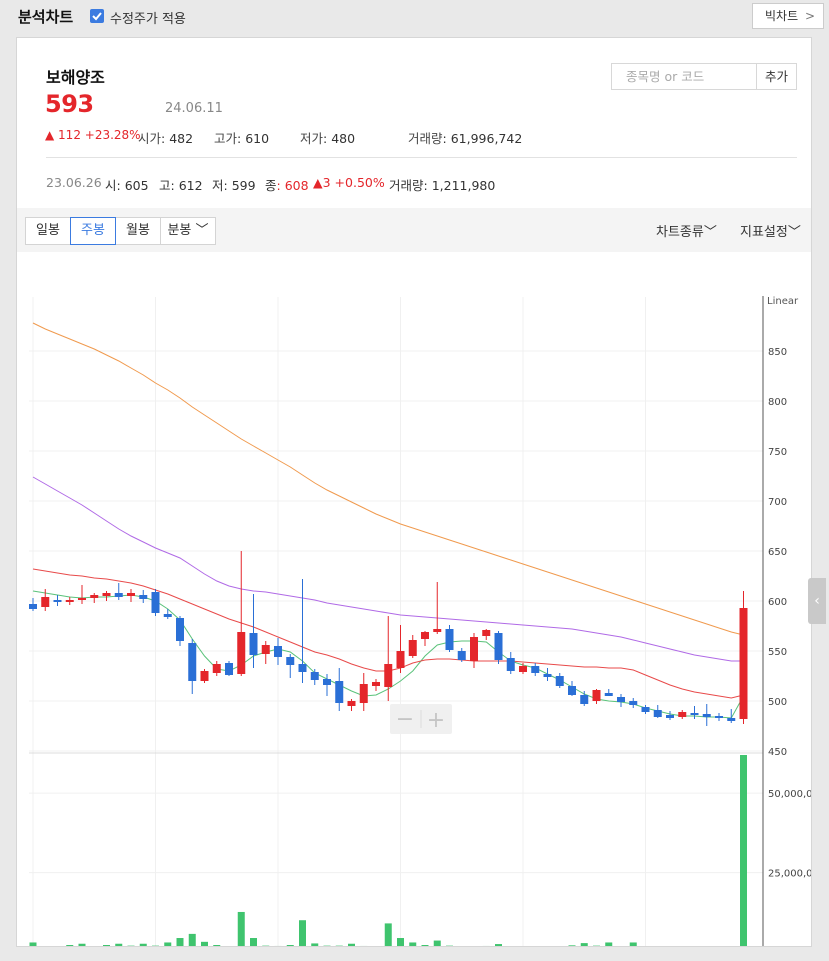  Describe the element at coordinates (777, 652) in the screenshot. I see `price-tick-label: 550` at that location.